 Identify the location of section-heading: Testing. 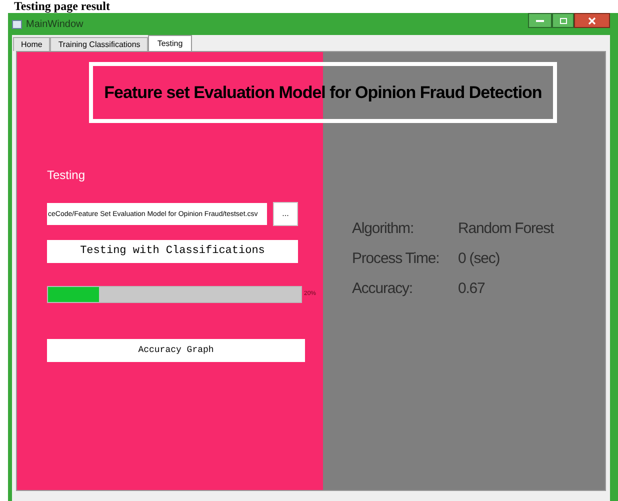
(66, 175).